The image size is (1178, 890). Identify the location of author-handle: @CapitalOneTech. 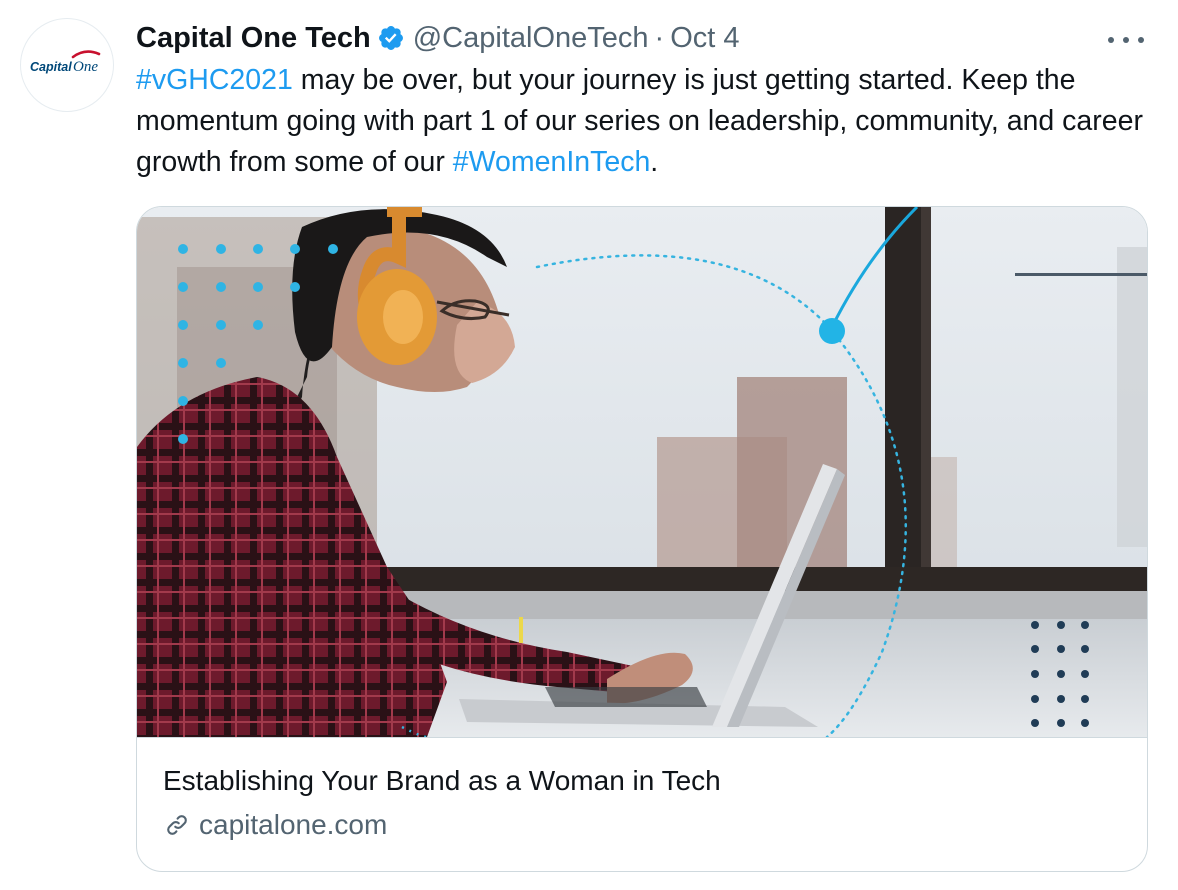
(531, 38).